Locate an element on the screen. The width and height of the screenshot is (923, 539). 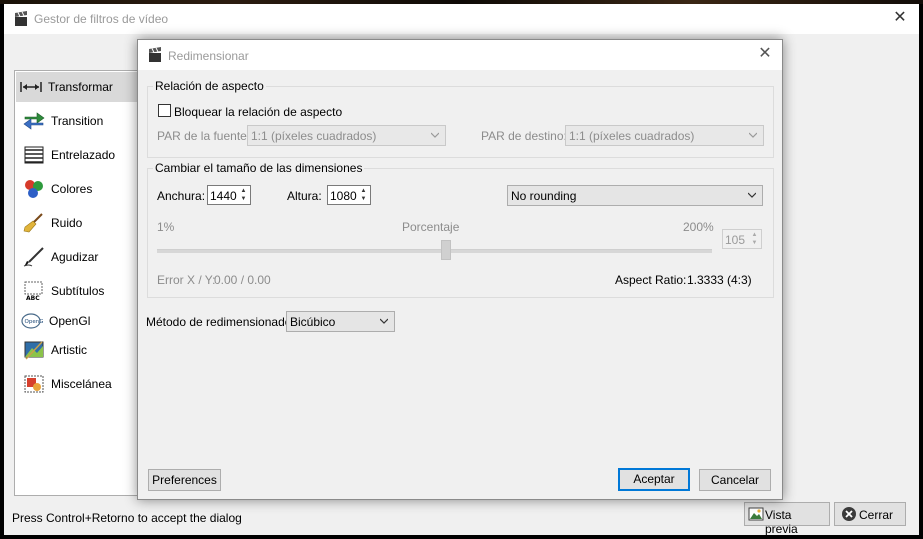
accept-button: Aceptar is located at coordinates (654, 479).